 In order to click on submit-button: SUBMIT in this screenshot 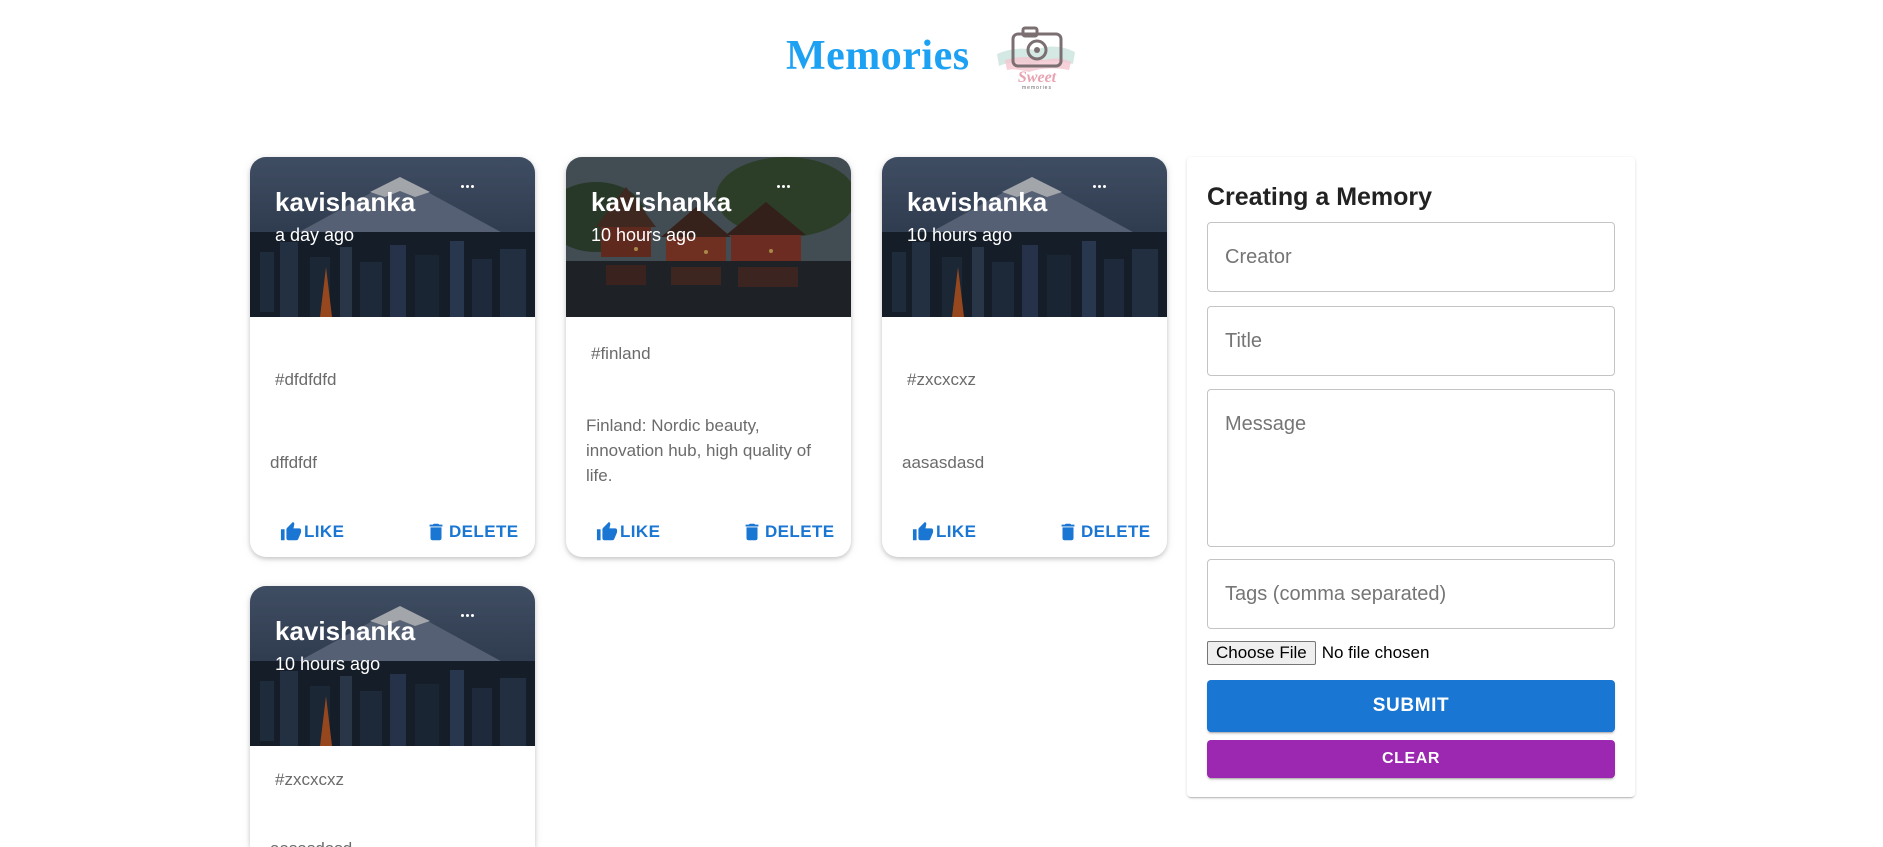, I will do `click(1411, 706)`.